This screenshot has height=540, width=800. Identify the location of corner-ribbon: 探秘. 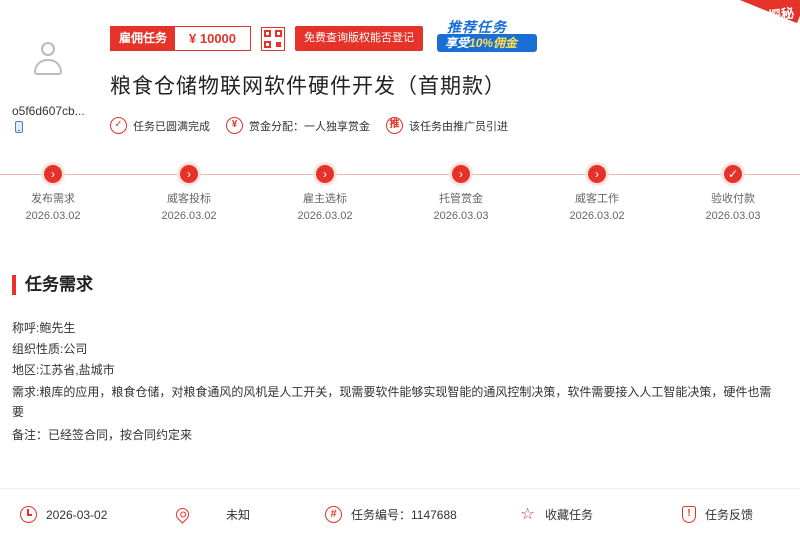
(760, 20).